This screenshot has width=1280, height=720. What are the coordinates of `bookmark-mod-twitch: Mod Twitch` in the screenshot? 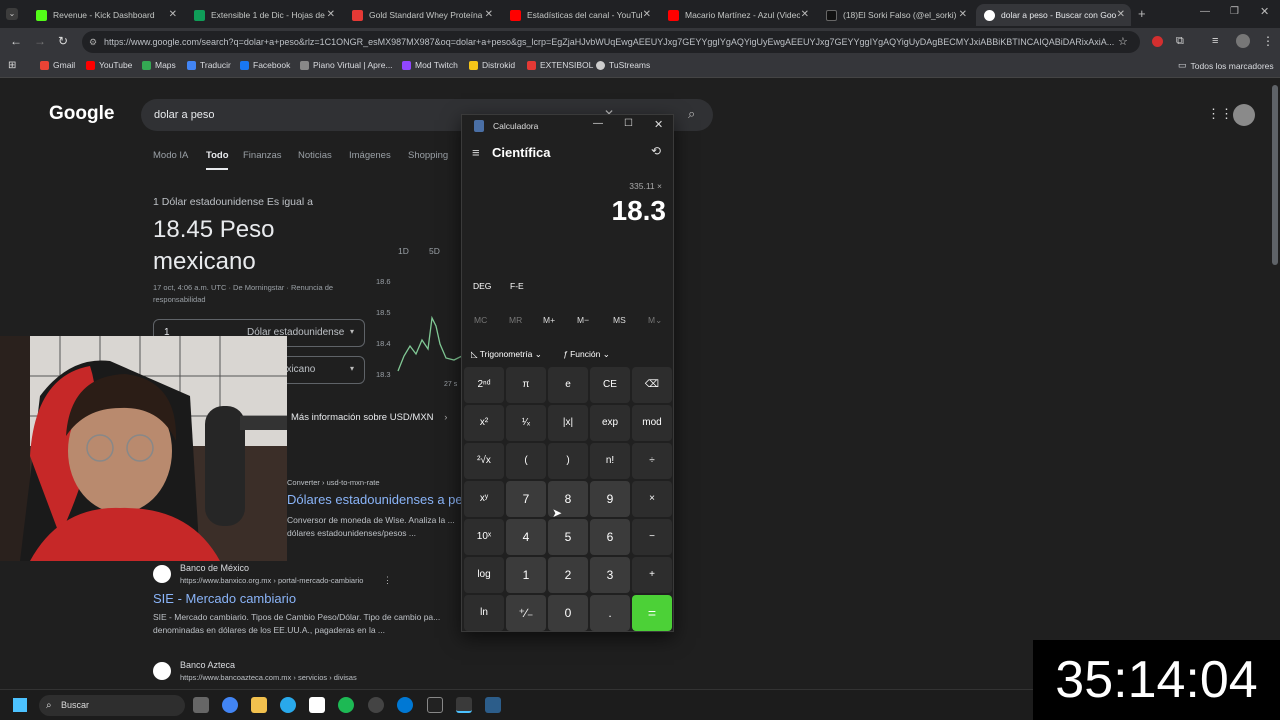 It's located at (430, 65).